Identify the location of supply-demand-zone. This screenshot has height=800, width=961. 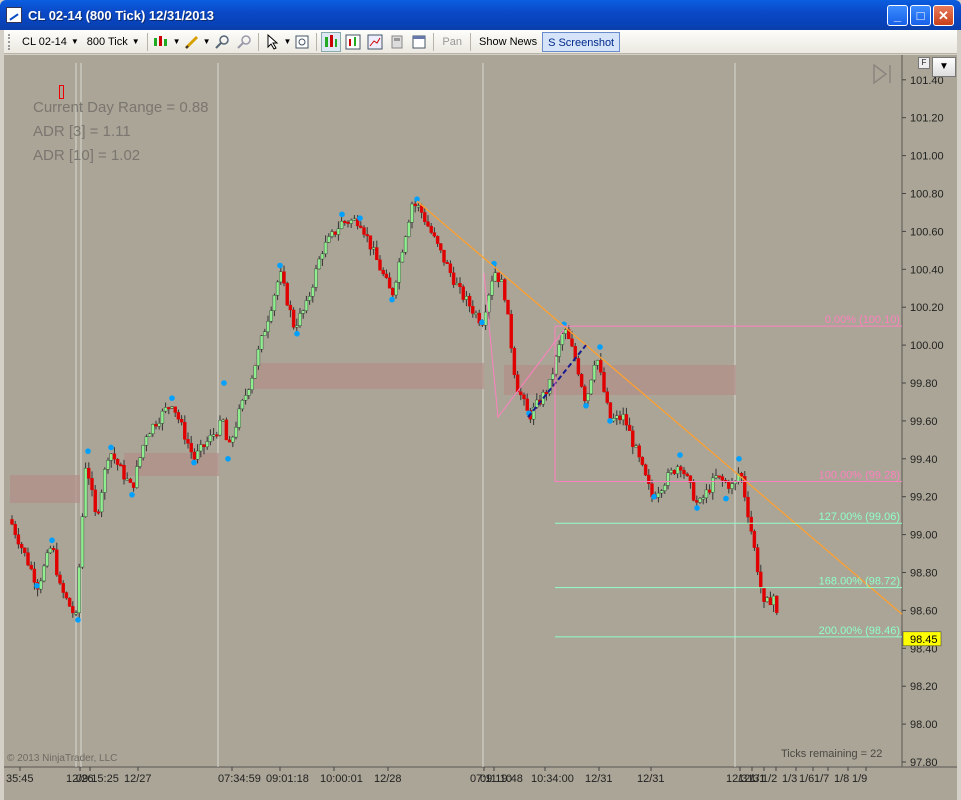
(45, 489).